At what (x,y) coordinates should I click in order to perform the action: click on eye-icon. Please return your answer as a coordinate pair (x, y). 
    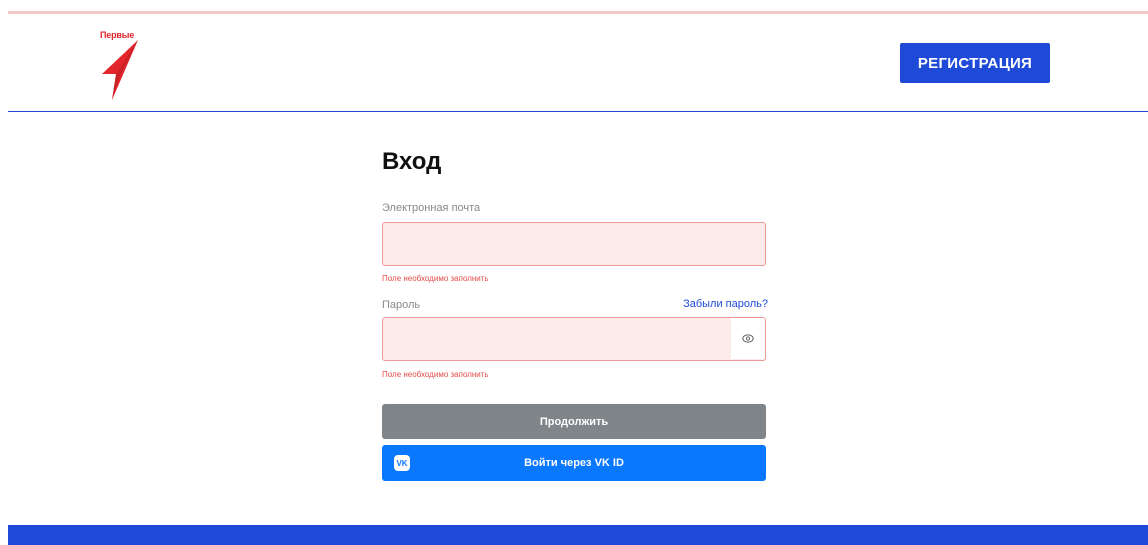
    Looking at the image, I should click on (748, 338).